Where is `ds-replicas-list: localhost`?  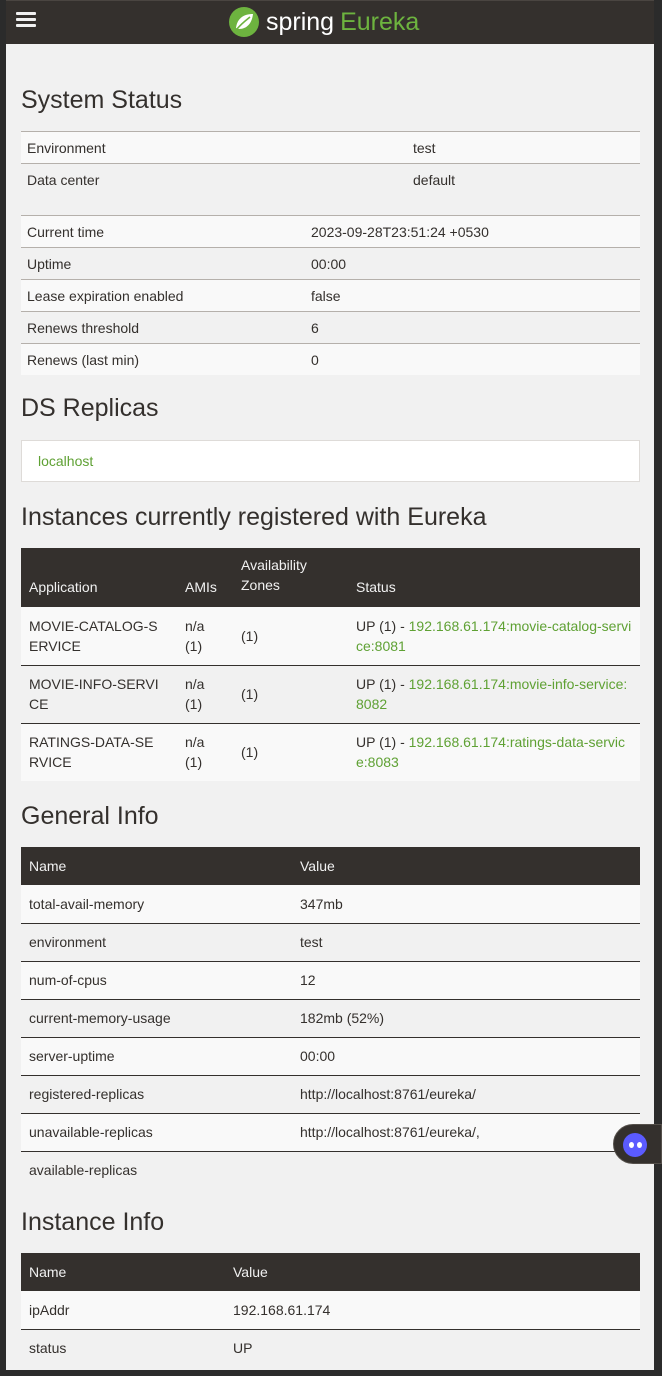 ds-replicas-list: localhost is located at coordinates (330, 461).